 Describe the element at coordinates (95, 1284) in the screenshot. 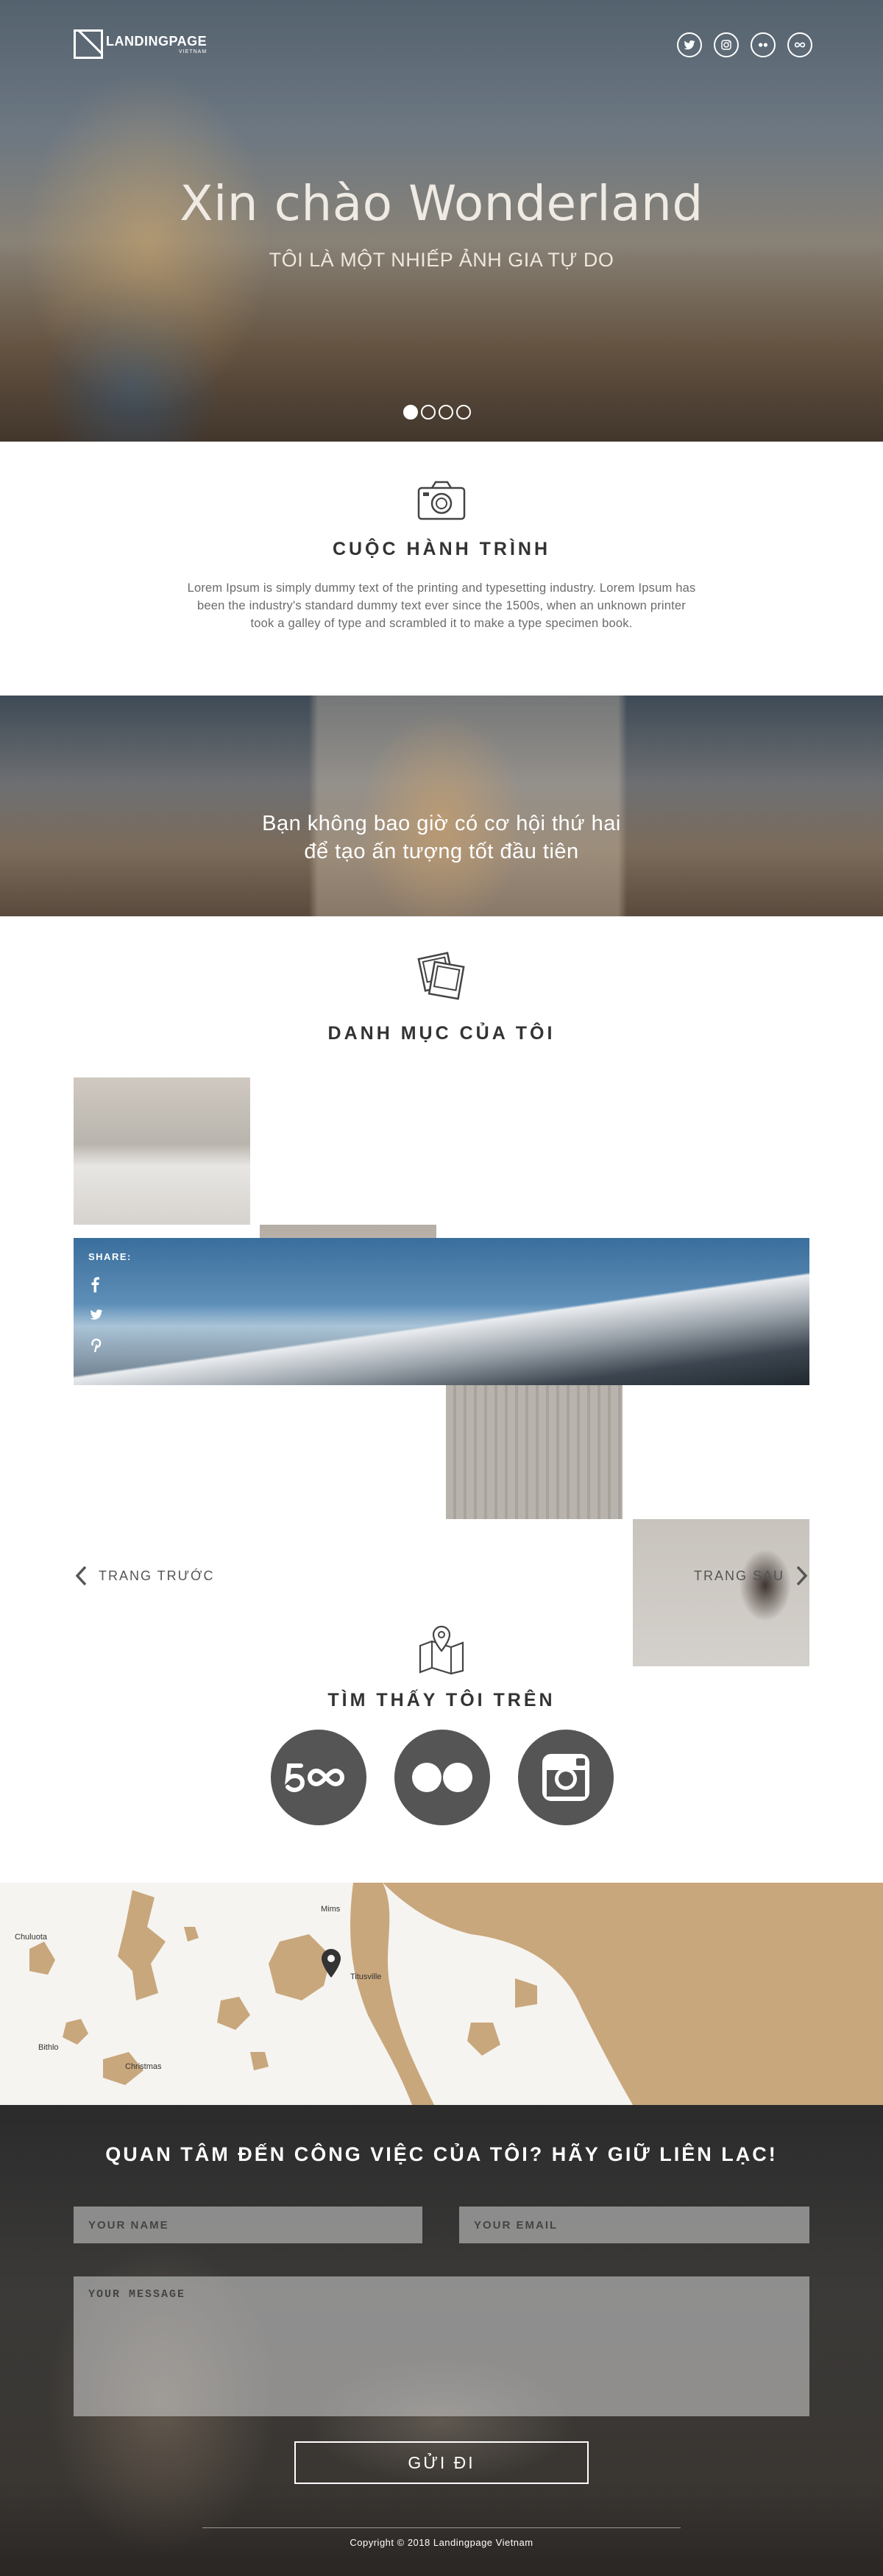

I see `facebook-icon` at that location.